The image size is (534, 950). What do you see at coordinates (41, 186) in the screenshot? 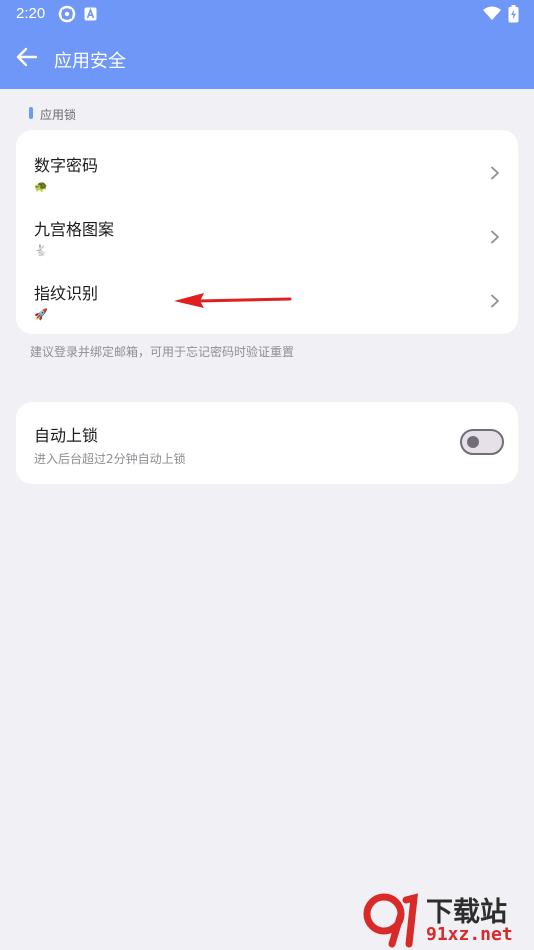
I see `turtle-icon: 🐢` at bounding box center [41, 186].